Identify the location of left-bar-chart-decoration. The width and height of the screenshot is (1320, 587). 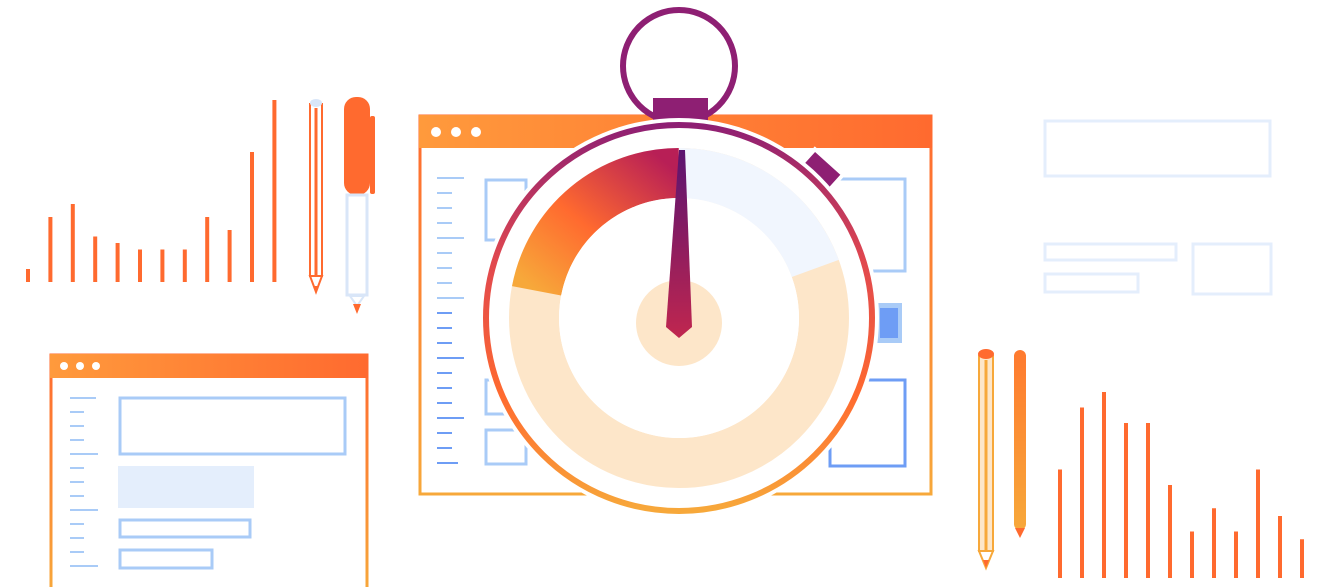
(151, 191).